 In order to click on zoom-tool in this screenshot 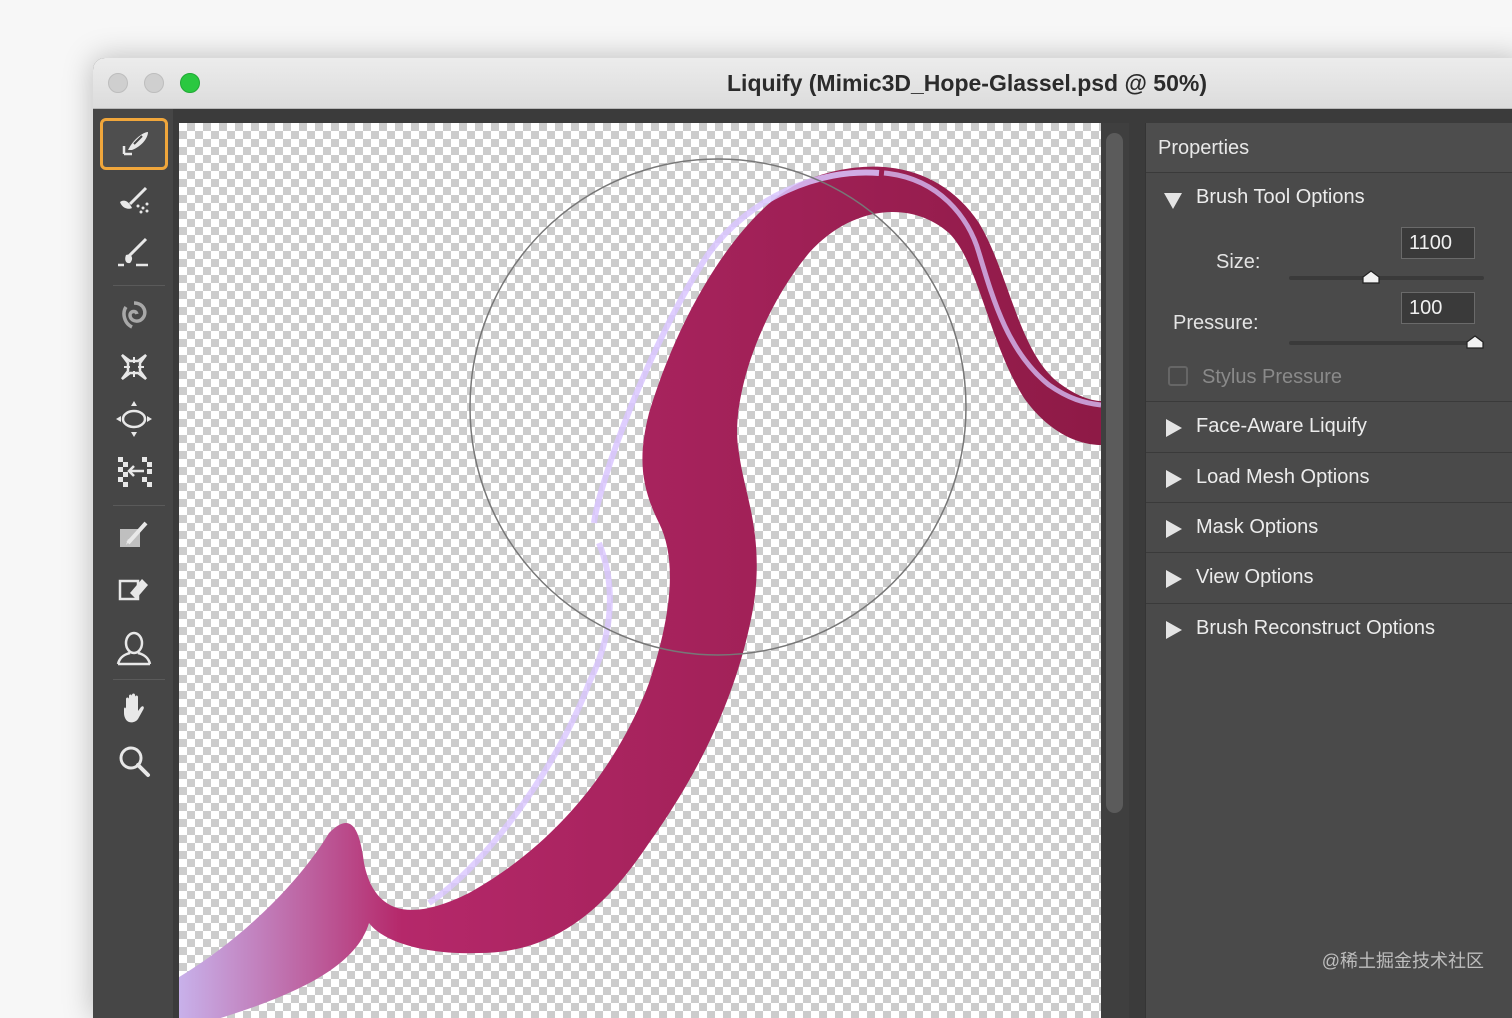, I will do `click(134, 761)`.